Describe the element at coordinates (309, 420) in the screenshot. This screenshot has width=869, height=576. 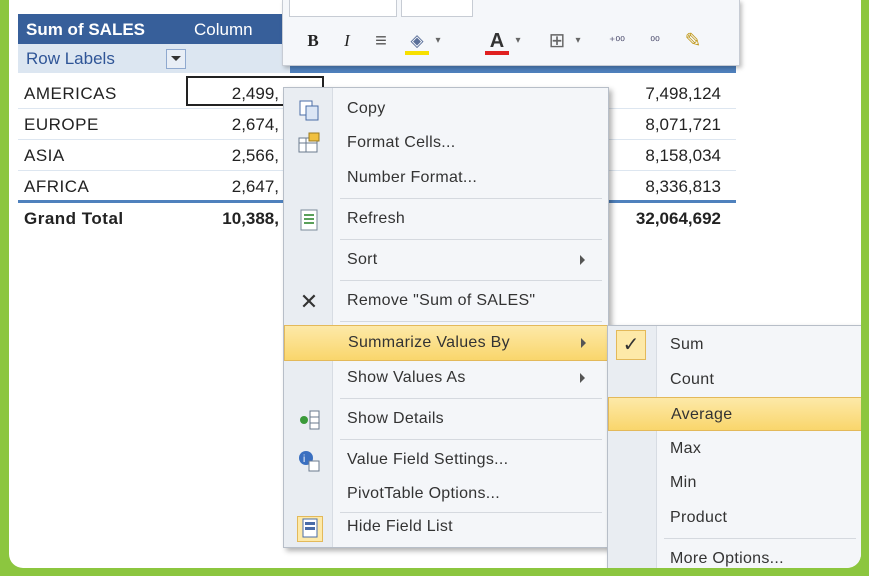
I see `show-details-icon` at that location.